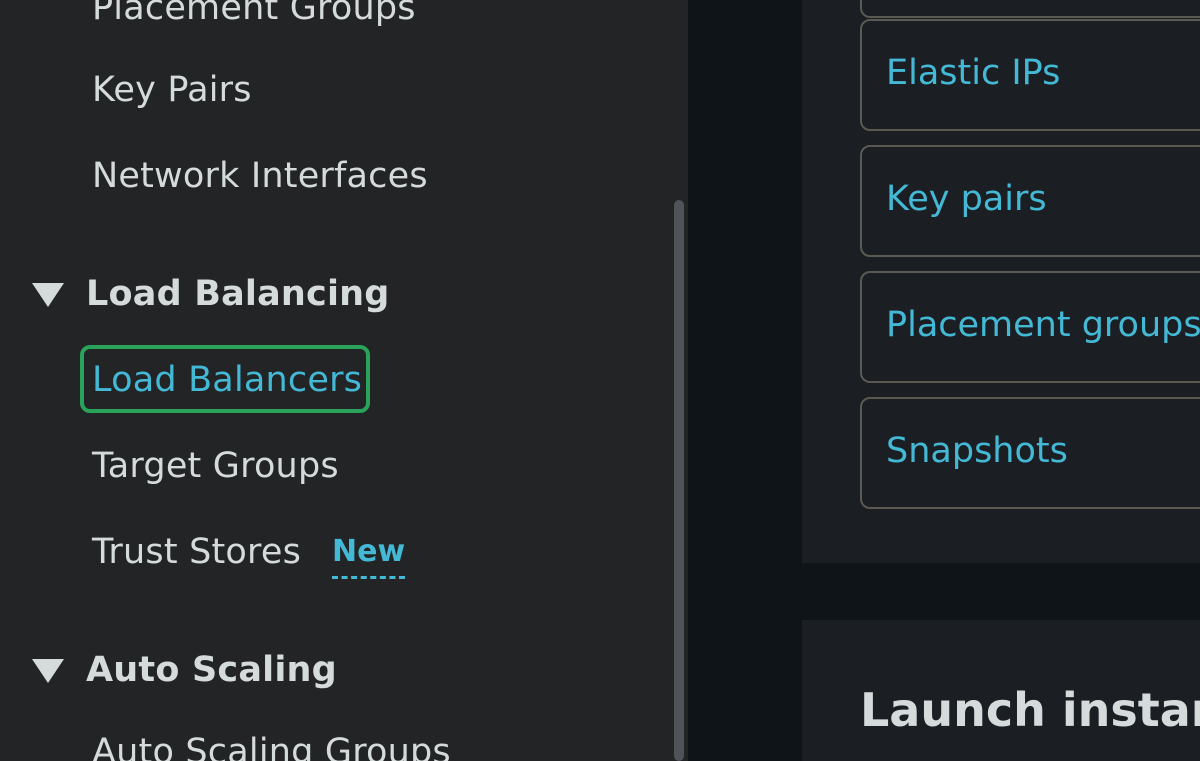  I want to click on resource-link-snapshots: Snapshots, so click(977, 451).